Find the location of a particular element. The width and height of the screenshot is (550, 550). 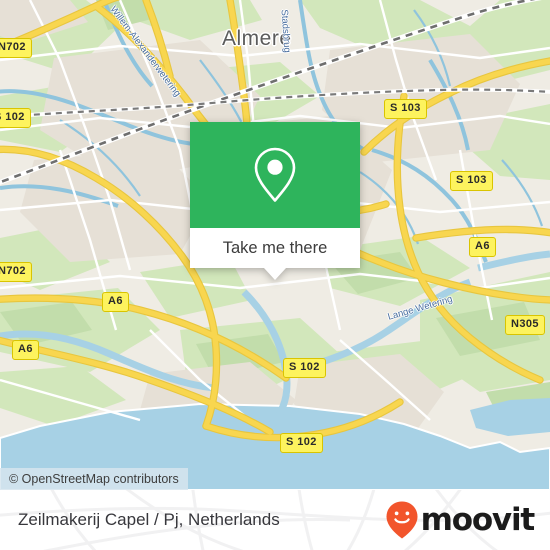

road-shield-a6-e: A6 is located at coordinates (482, 247).